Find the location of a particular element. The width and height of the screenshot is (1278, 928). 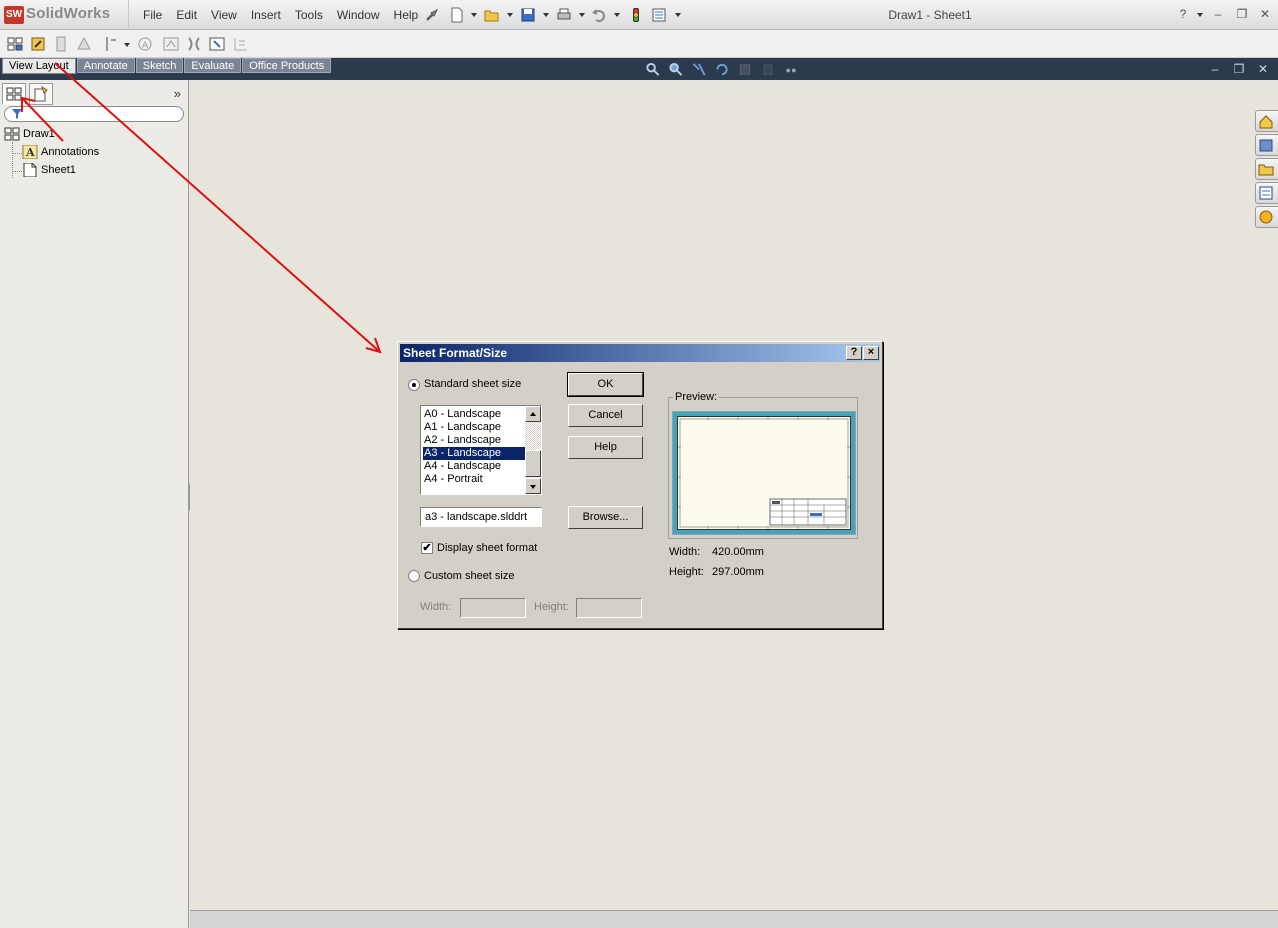

save-dropdown-arrow is located at coordinates (546, 15).